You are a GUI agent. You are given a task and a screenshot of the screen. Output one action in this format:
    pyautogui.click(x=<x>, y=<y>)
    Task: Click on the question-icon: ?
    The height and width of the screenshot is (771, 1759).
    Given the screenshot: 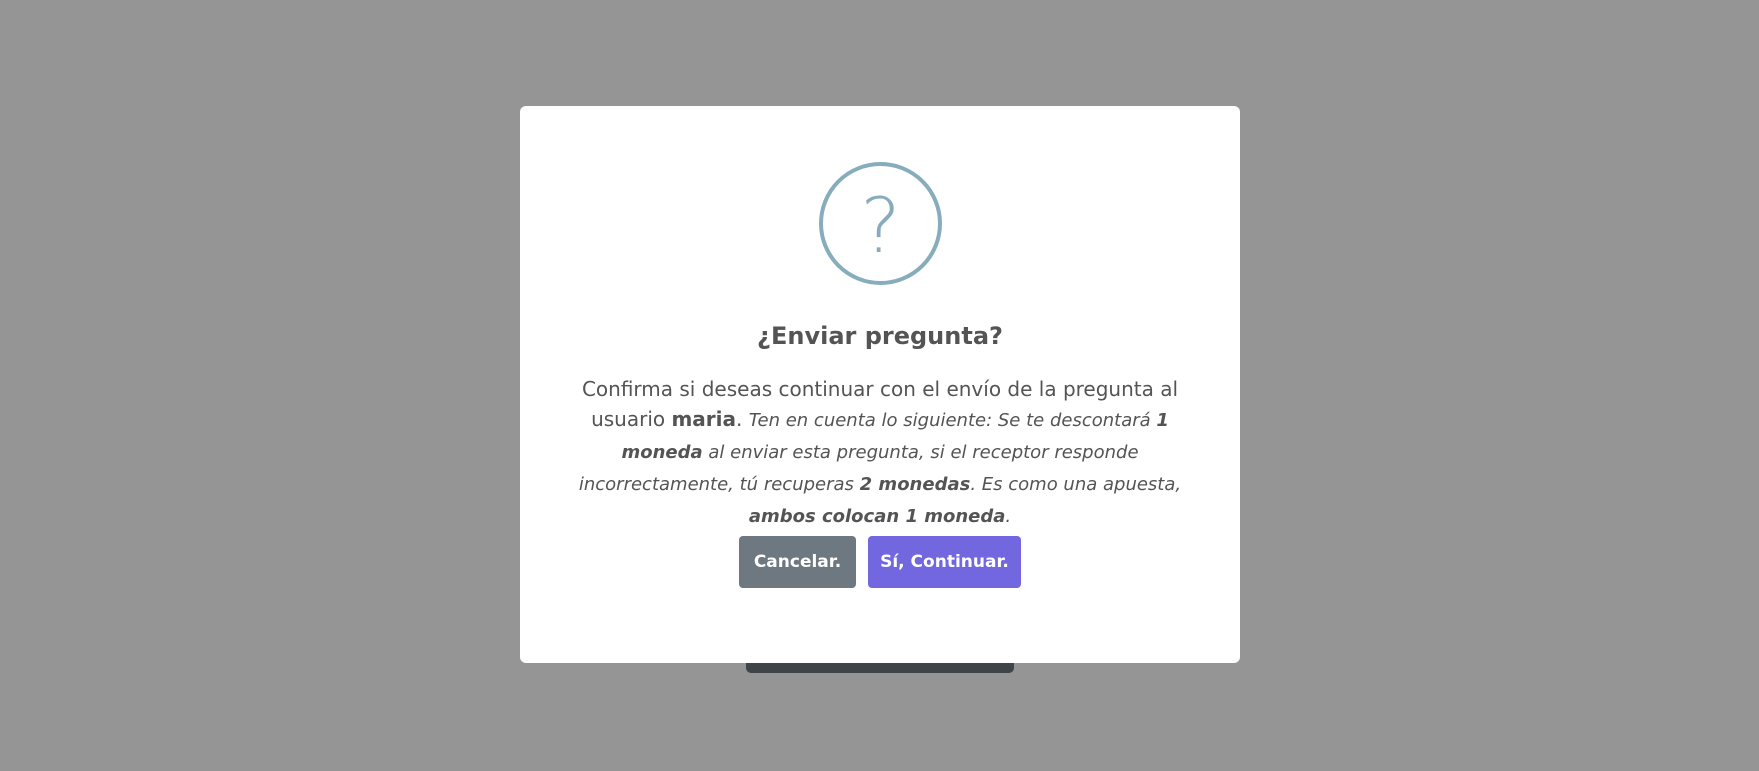 What is the action you would take?
    pyautogui.click(x=880, y=223)
    